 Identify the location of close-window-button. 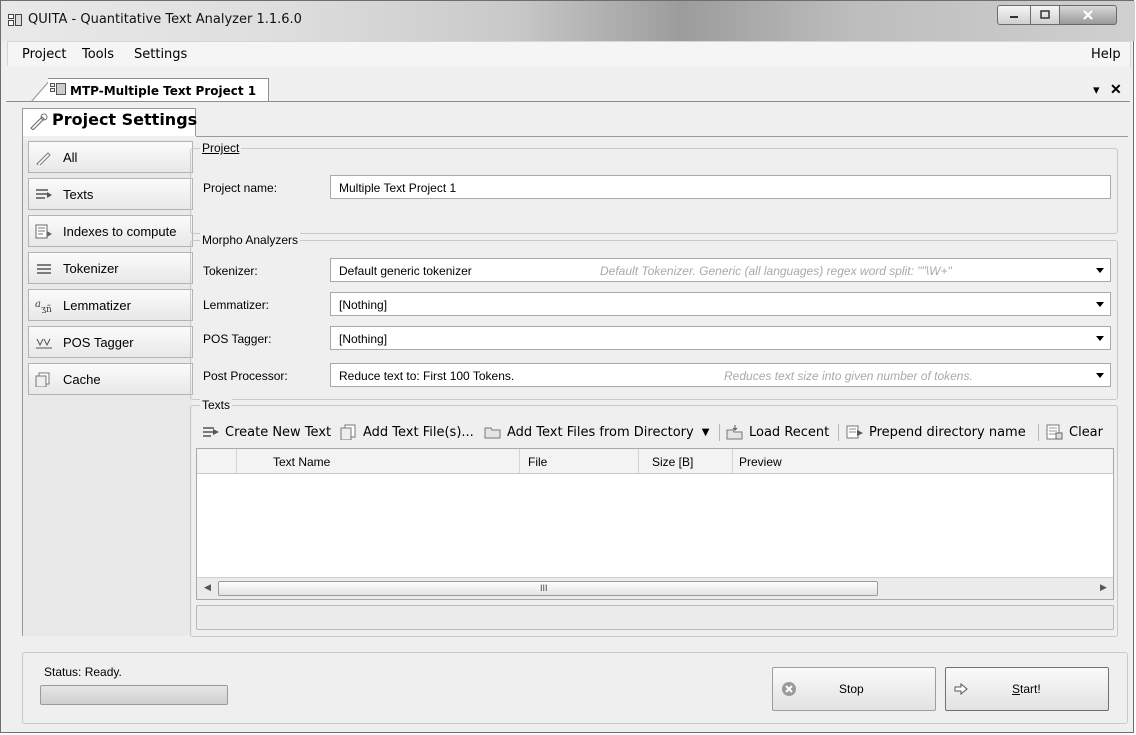
(1088, 15).